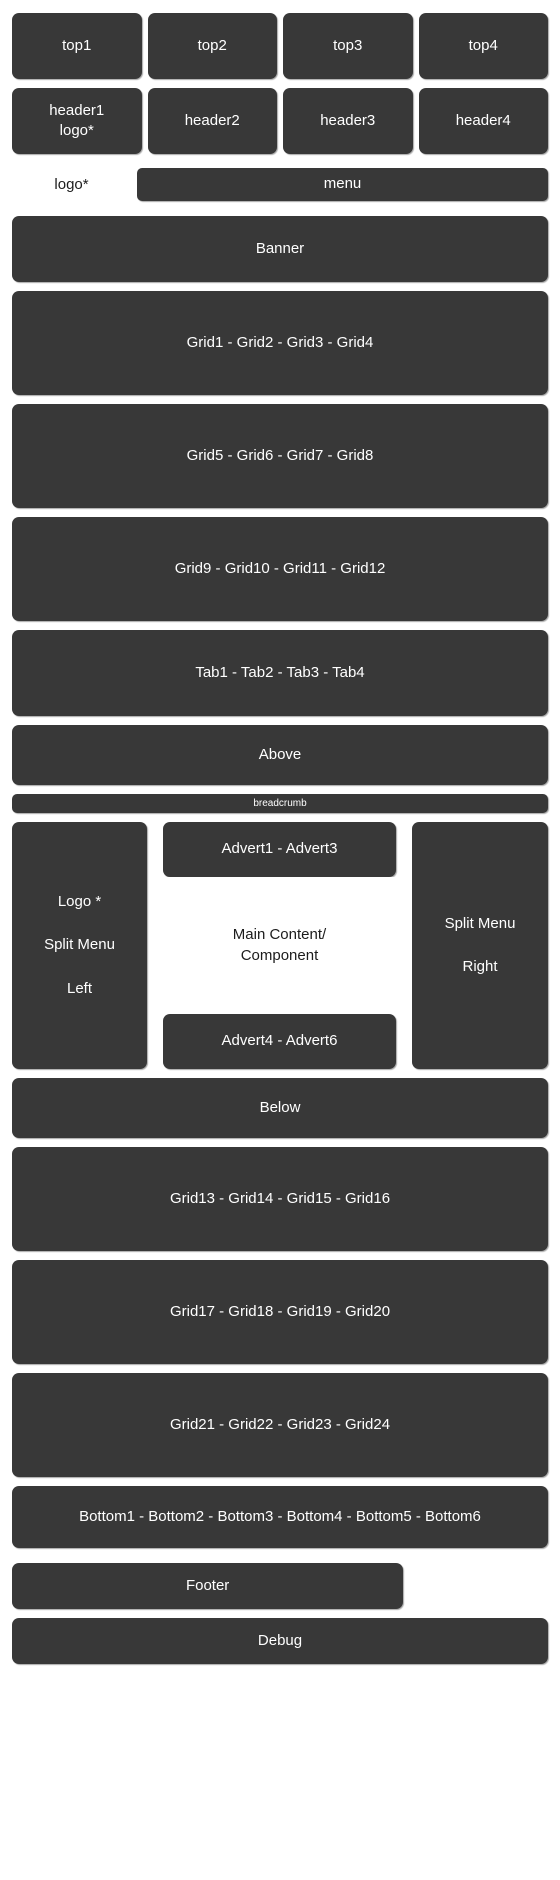 The height and width of the screenshot is (1880, 560). I want to click on module-grid-row-2: Grid5 - Grid6 - Grid7 - Grid8, so click(280, 456).